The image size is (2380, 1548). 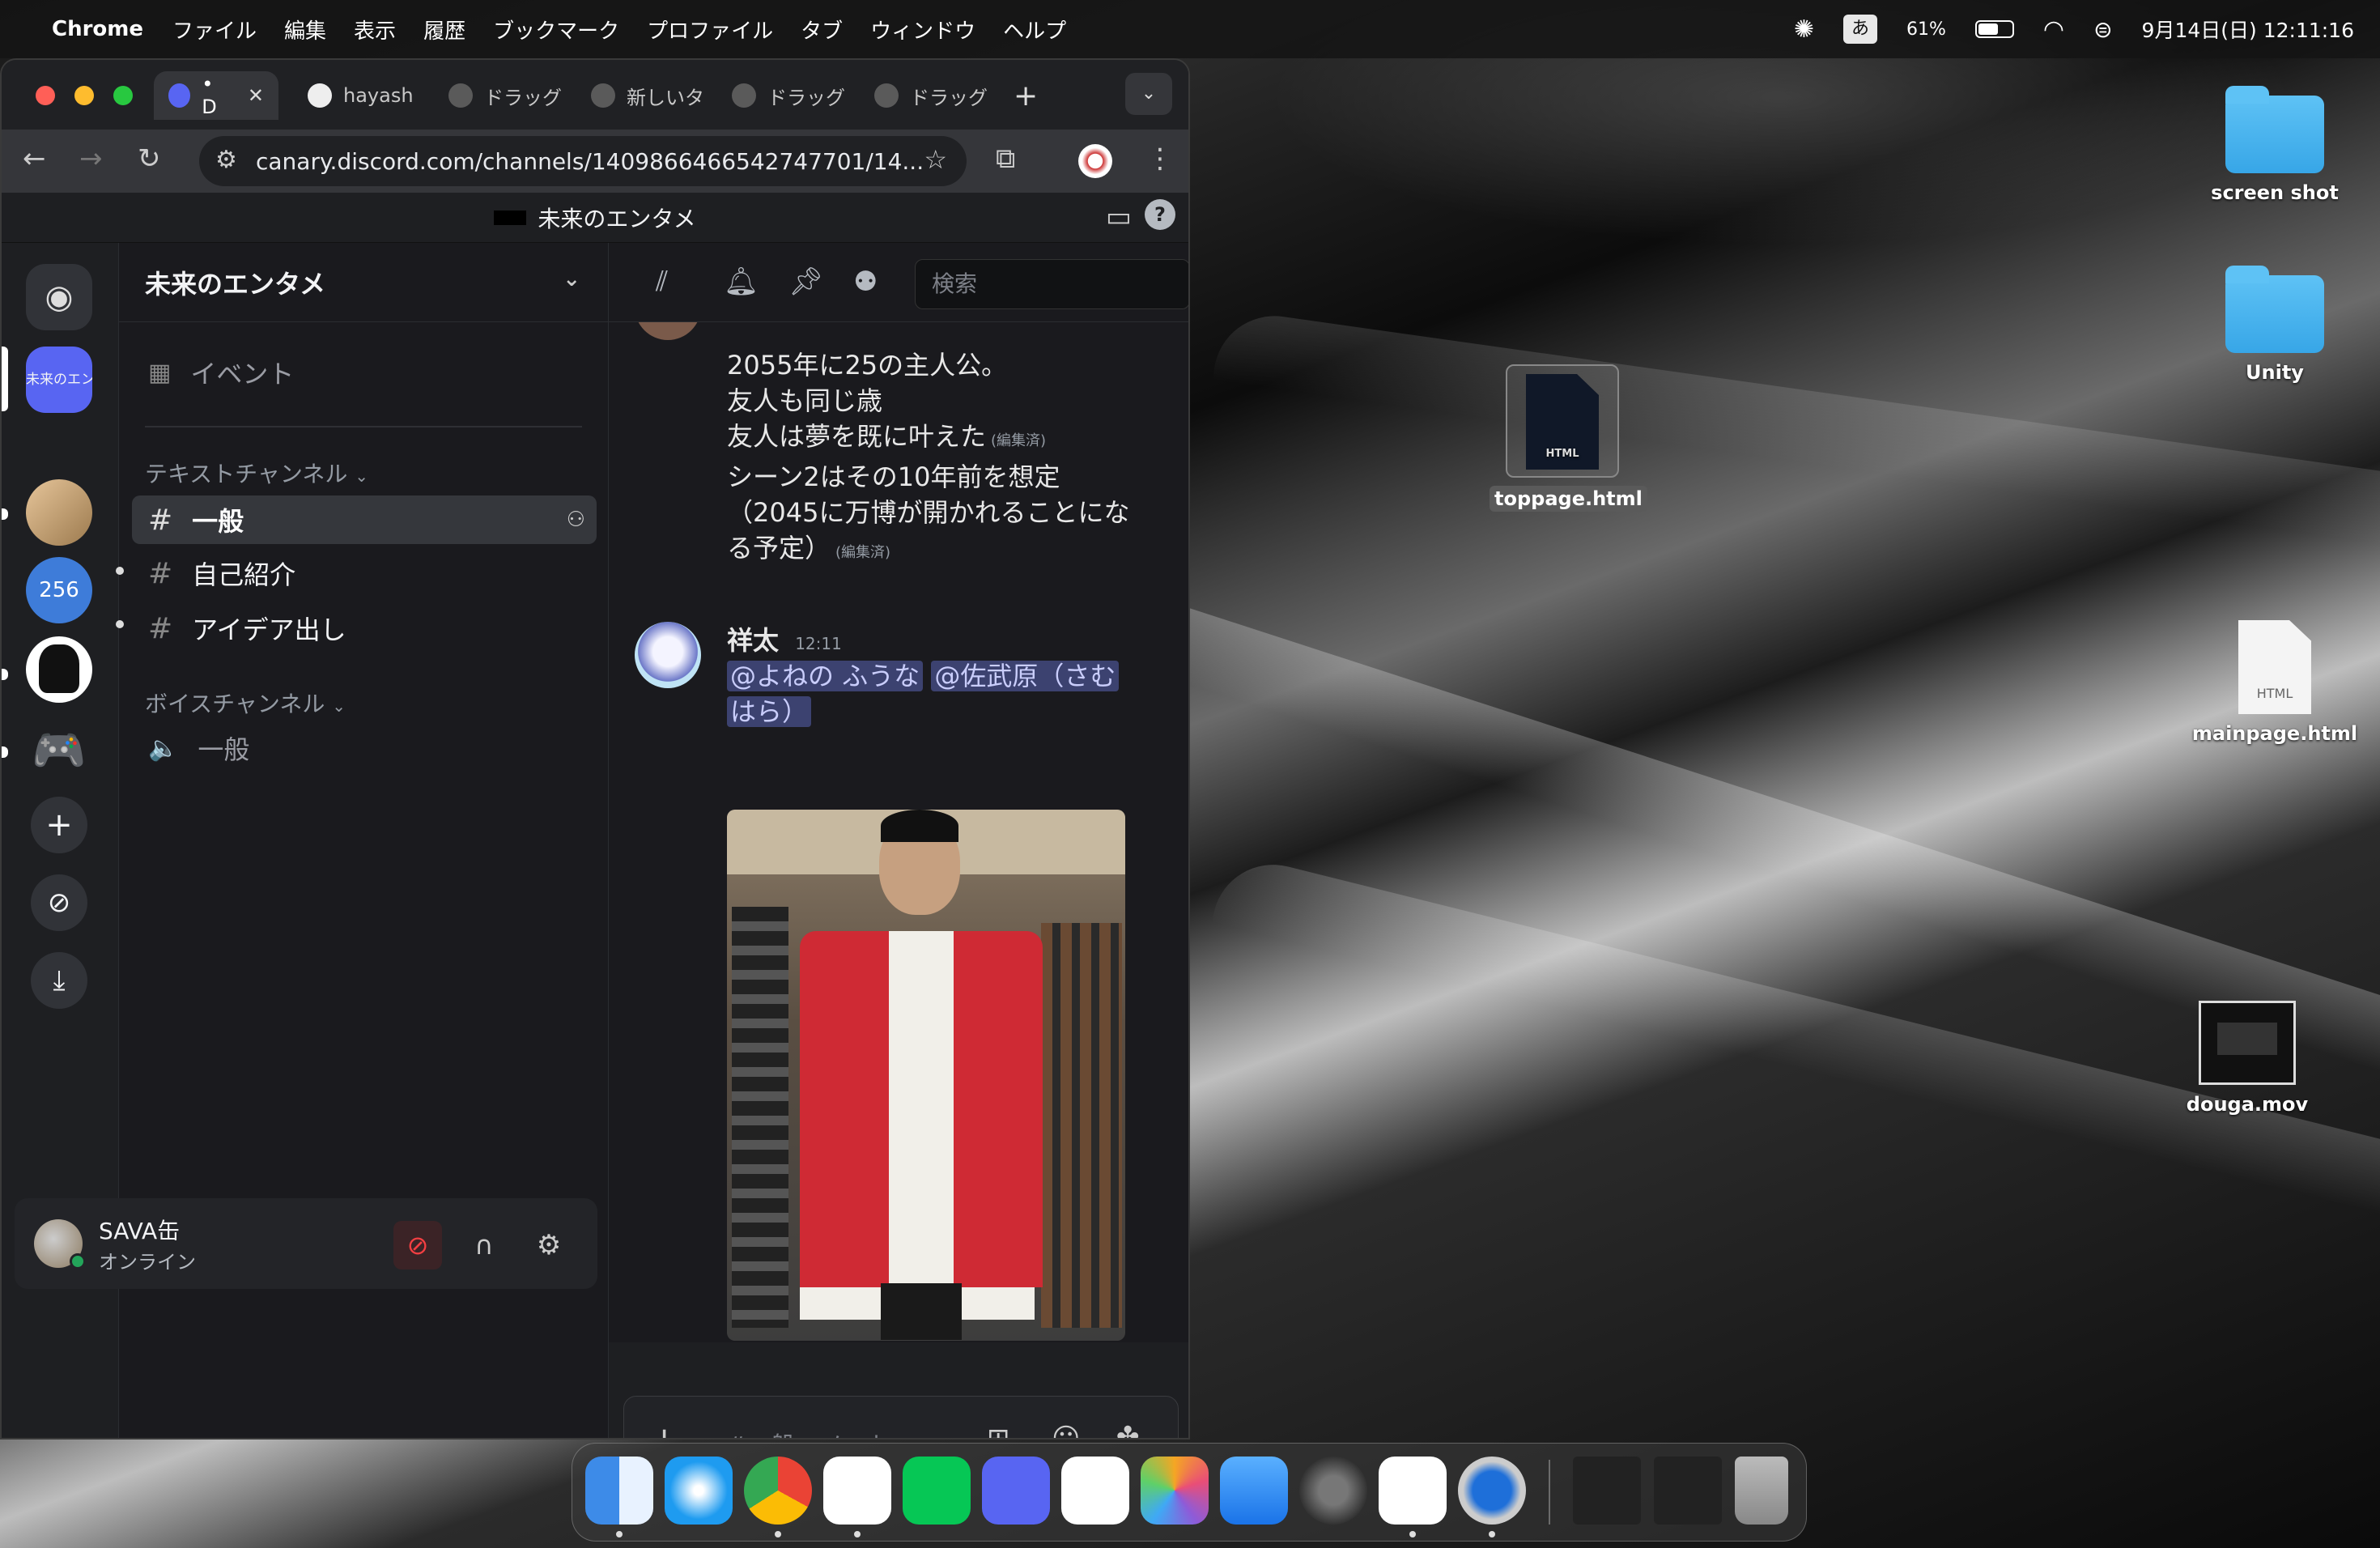 What do you see at coordinates (1034, 30) in the screenshot?
I see `menu-help: ヘルプ` at bounding box center [1034, 30].